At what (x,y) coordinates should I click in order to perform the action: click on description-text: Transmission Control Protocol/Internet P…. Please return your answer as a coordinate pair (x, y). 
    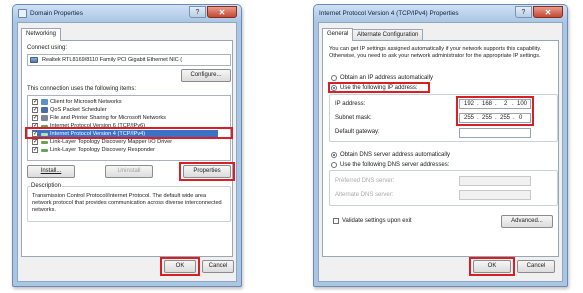
    Looking at the image, I should click on (127, 203).